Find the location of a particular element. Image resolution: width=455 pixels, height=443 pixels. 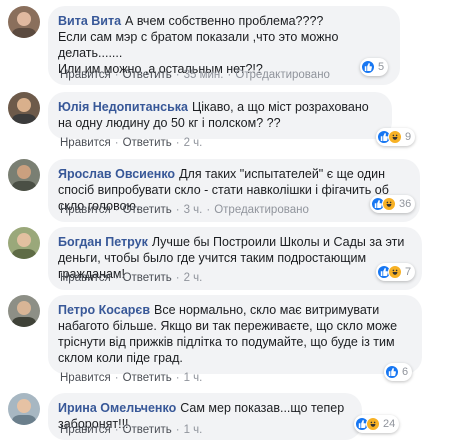

author-name: Петро Косарєв is located at coordinates (104, 310).